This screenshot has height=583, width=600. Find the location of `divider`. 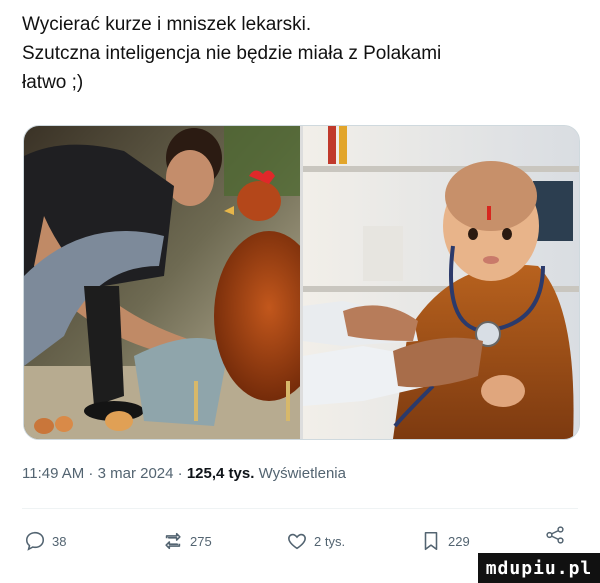

divider is located at coordinates (300, 508).